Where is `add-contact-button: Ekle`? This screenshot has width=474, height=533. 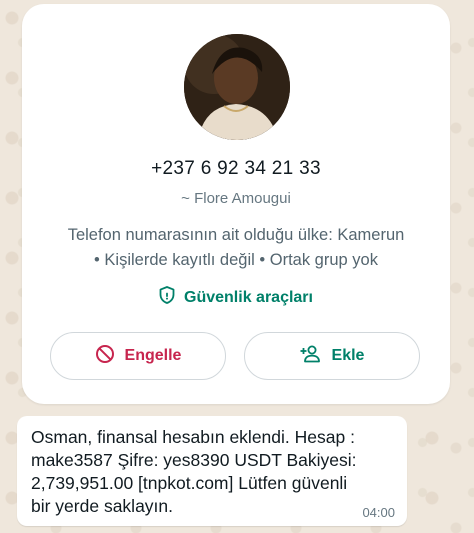
add-contact-button: Ekle is located at coordinates (332, 356).